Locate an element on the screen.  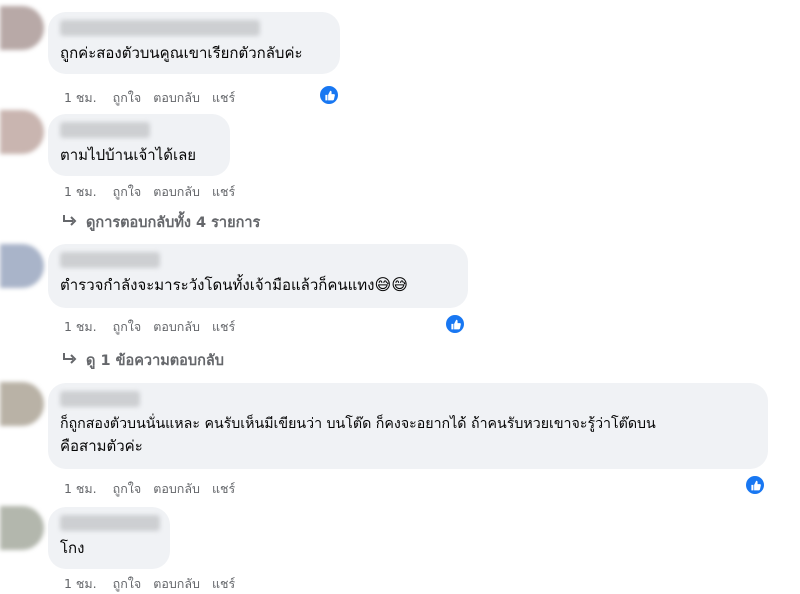
comment-bubble: โกง is located at coordinates (109, 538).